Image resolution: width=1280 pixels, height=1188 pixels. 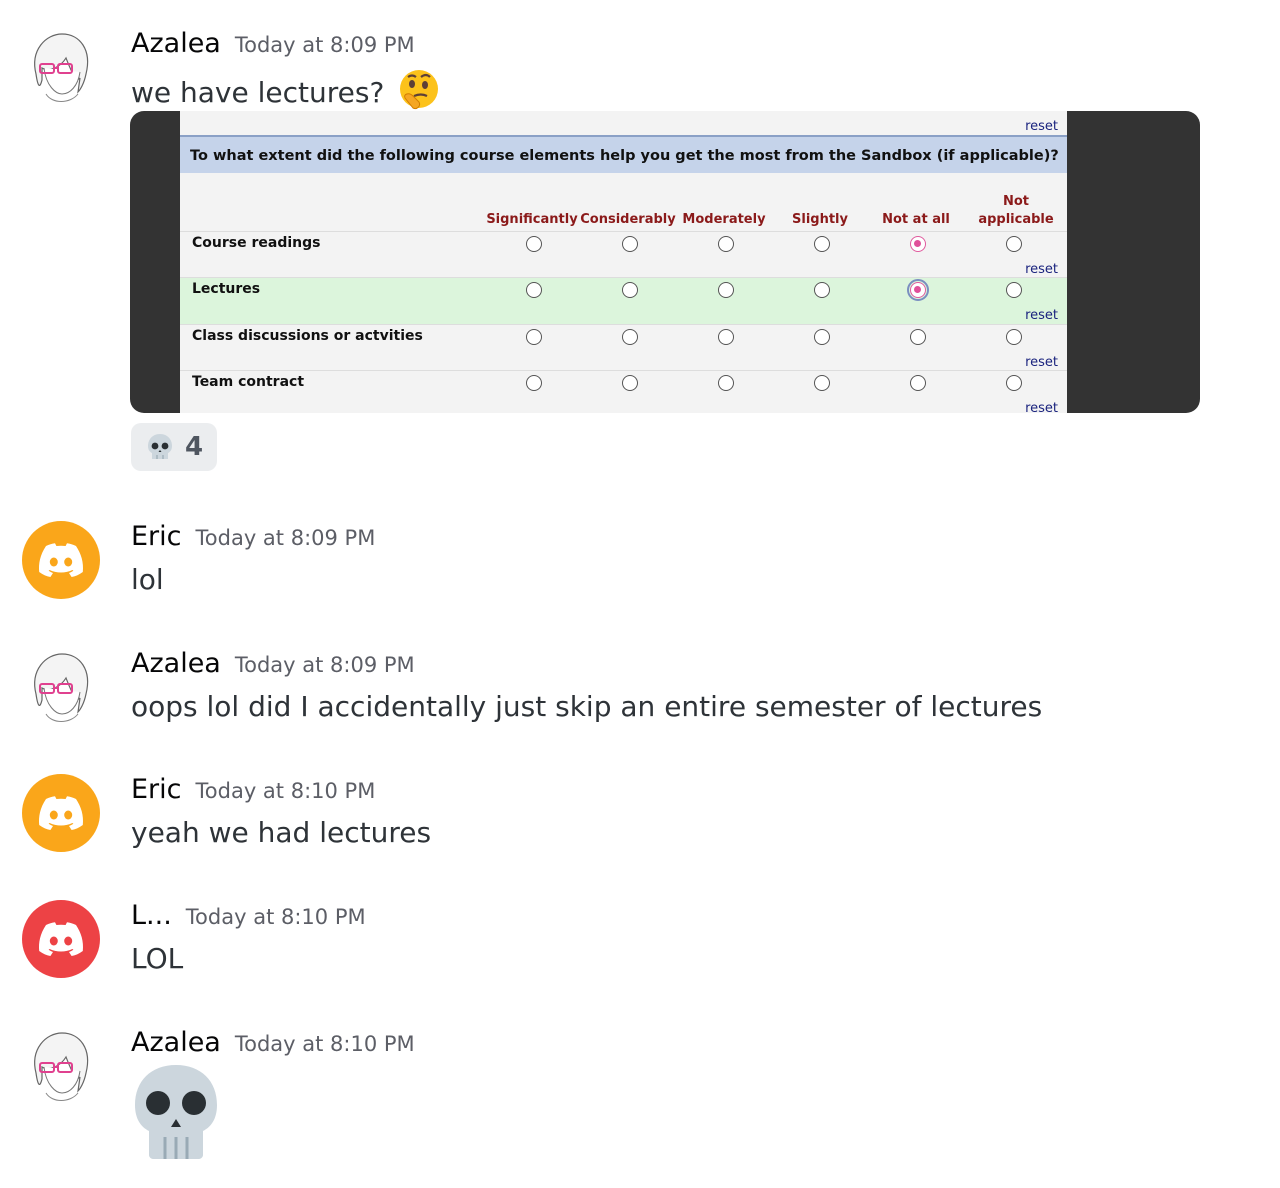 I want to click on message-header: L... Today at 8:10 PM, so click(x=248, y=915).